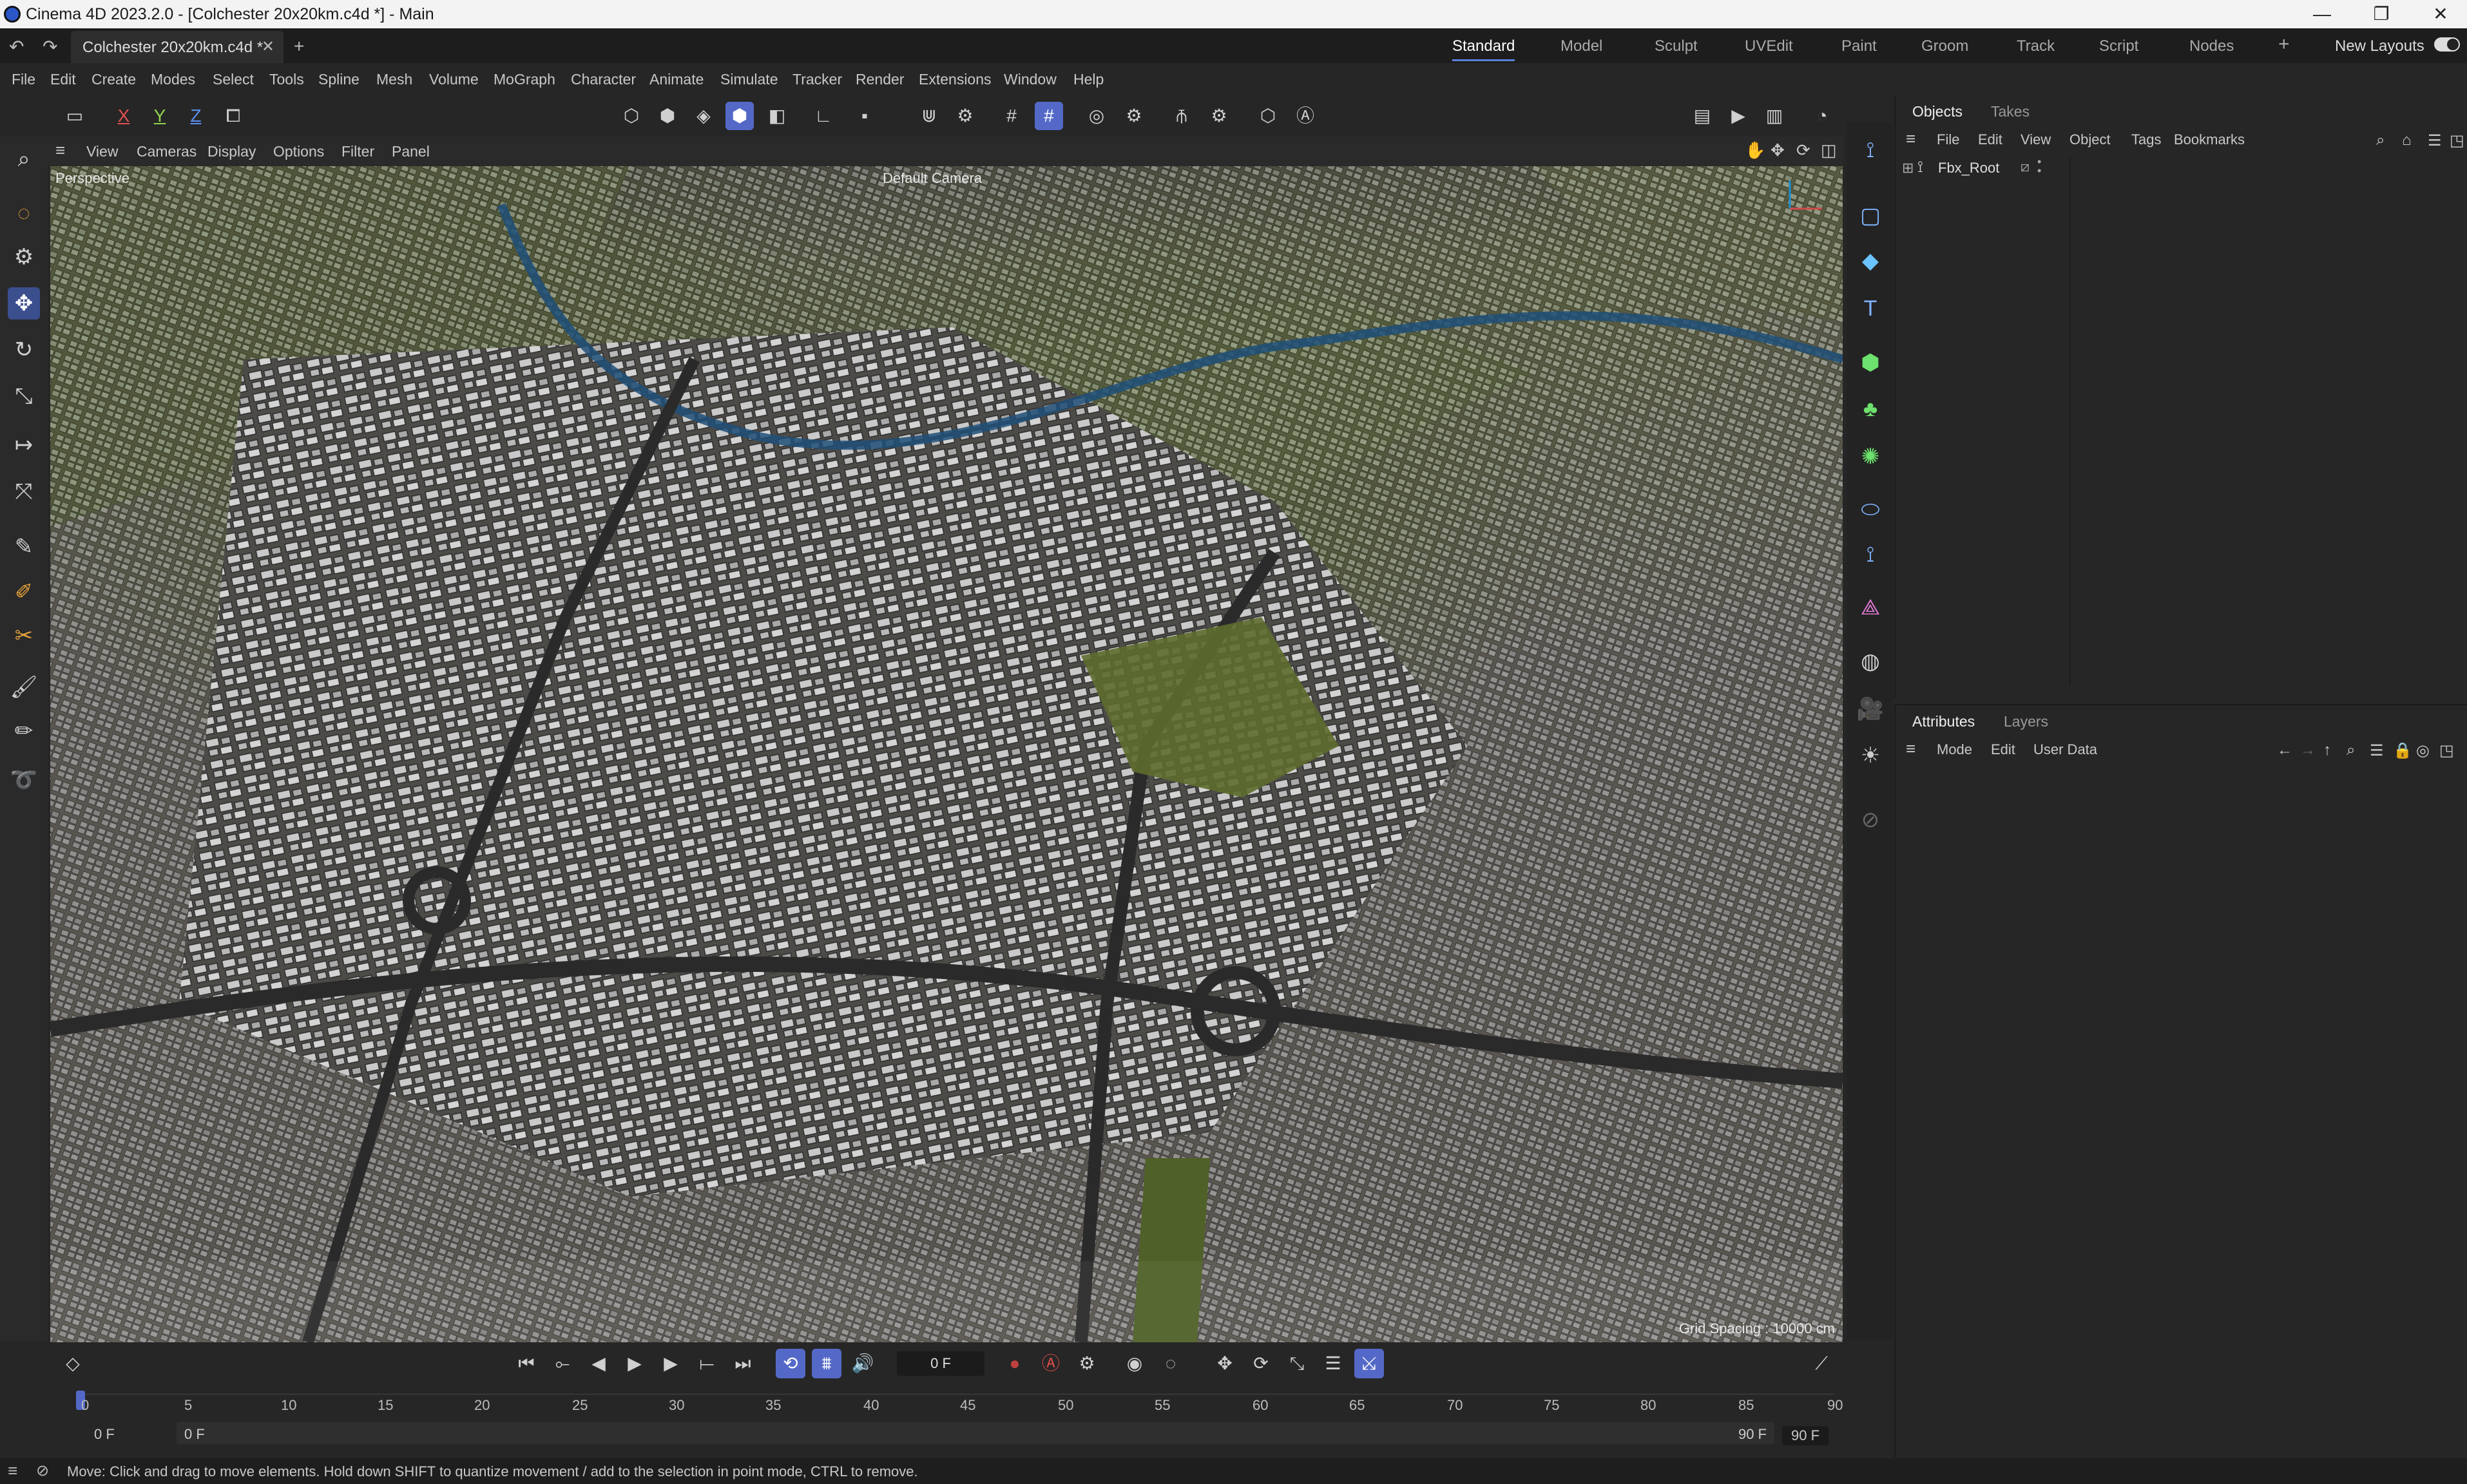 Image resolution: width=2467 pixels, height=1484 pixels. I want to click on placement-tool-icon: ⤧, so click(24, 491).